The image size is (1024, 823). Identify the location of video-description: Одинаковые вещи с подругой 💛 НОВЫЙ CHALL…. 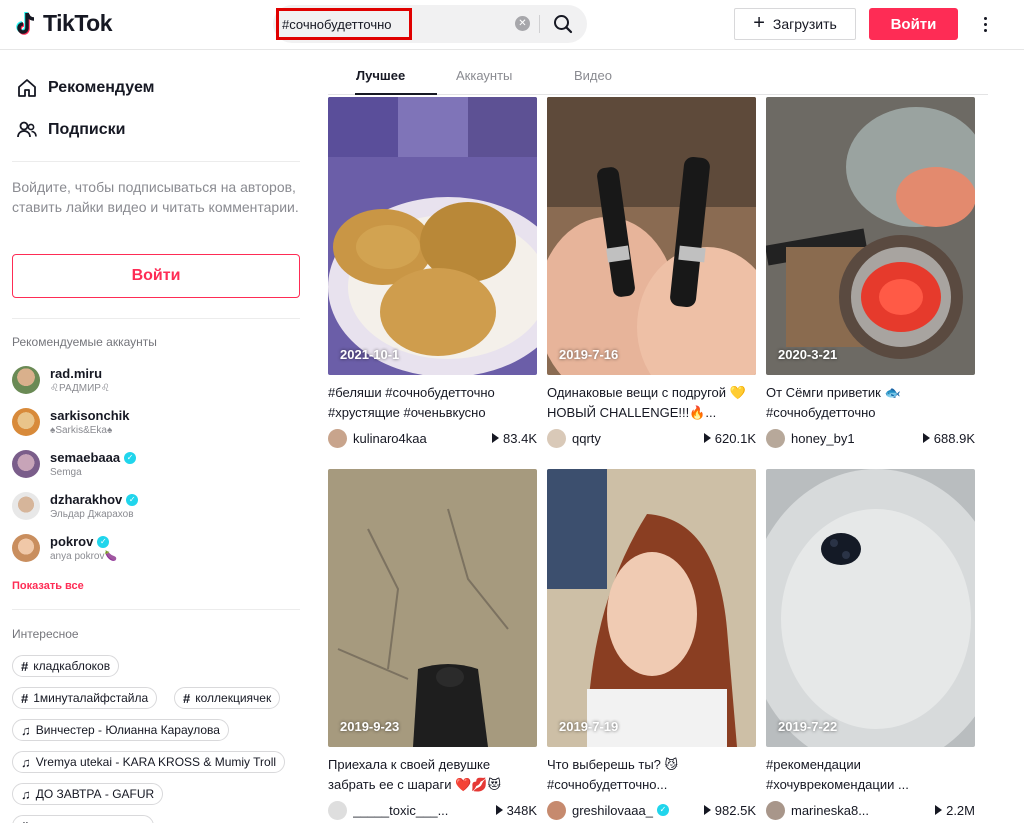
(651, 403).